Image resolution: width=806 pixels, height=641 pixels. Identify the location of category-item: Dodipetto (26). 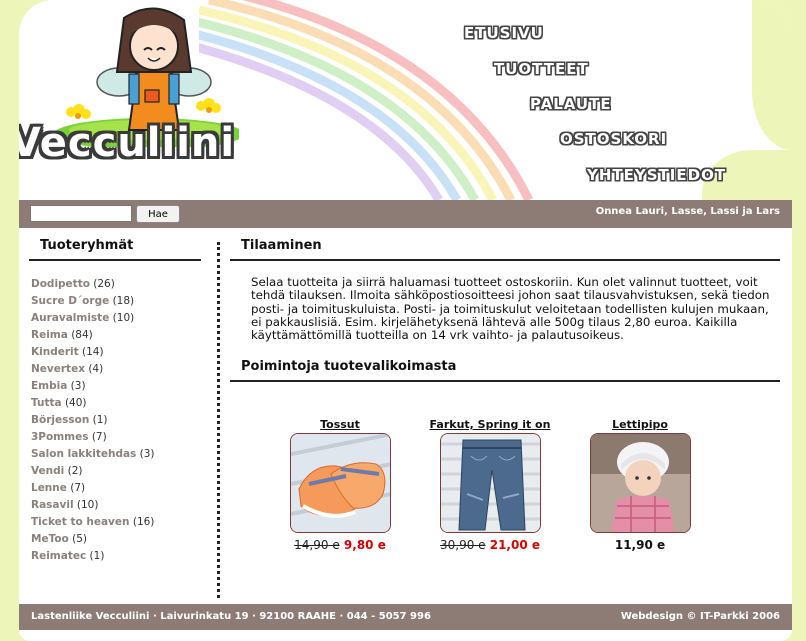
(116, 284).